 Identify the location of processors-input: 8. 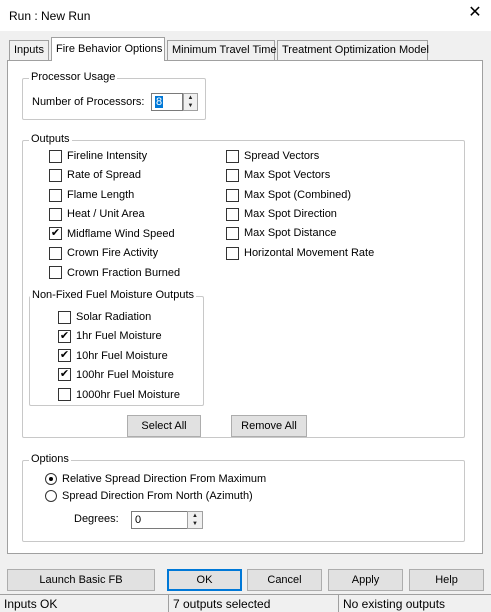
(167, 102).